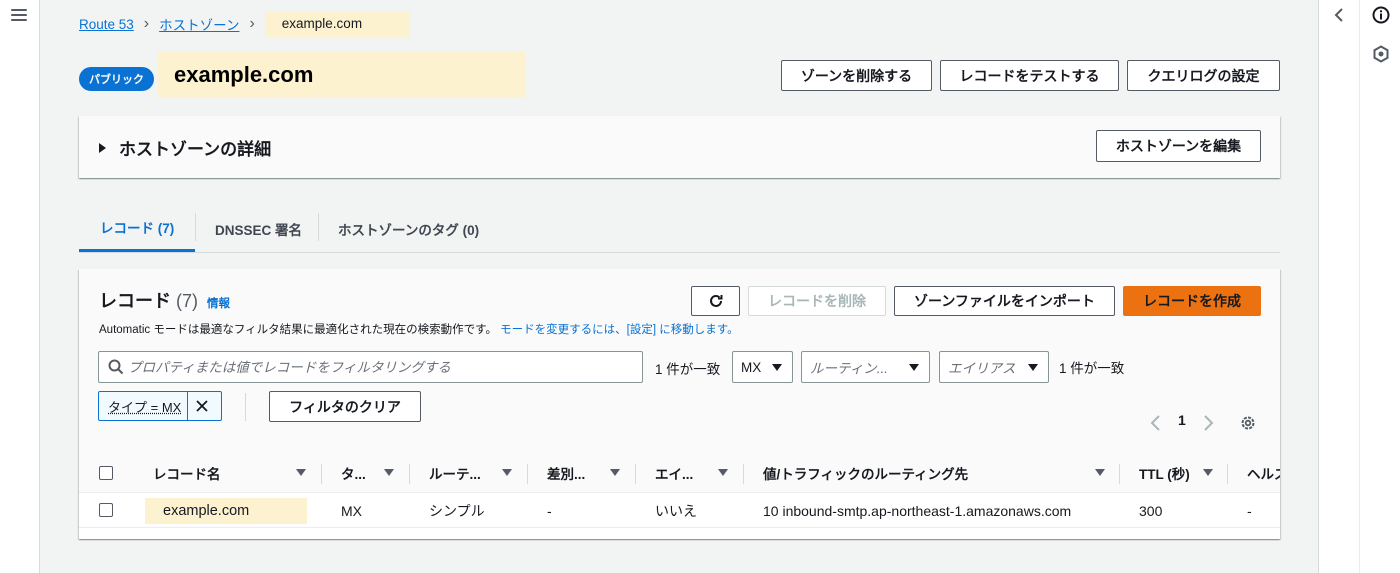 The width and height of the screenshot is (1400, 573). I want to click on match-count-2: 1 件が一致, so click(1092, 368).